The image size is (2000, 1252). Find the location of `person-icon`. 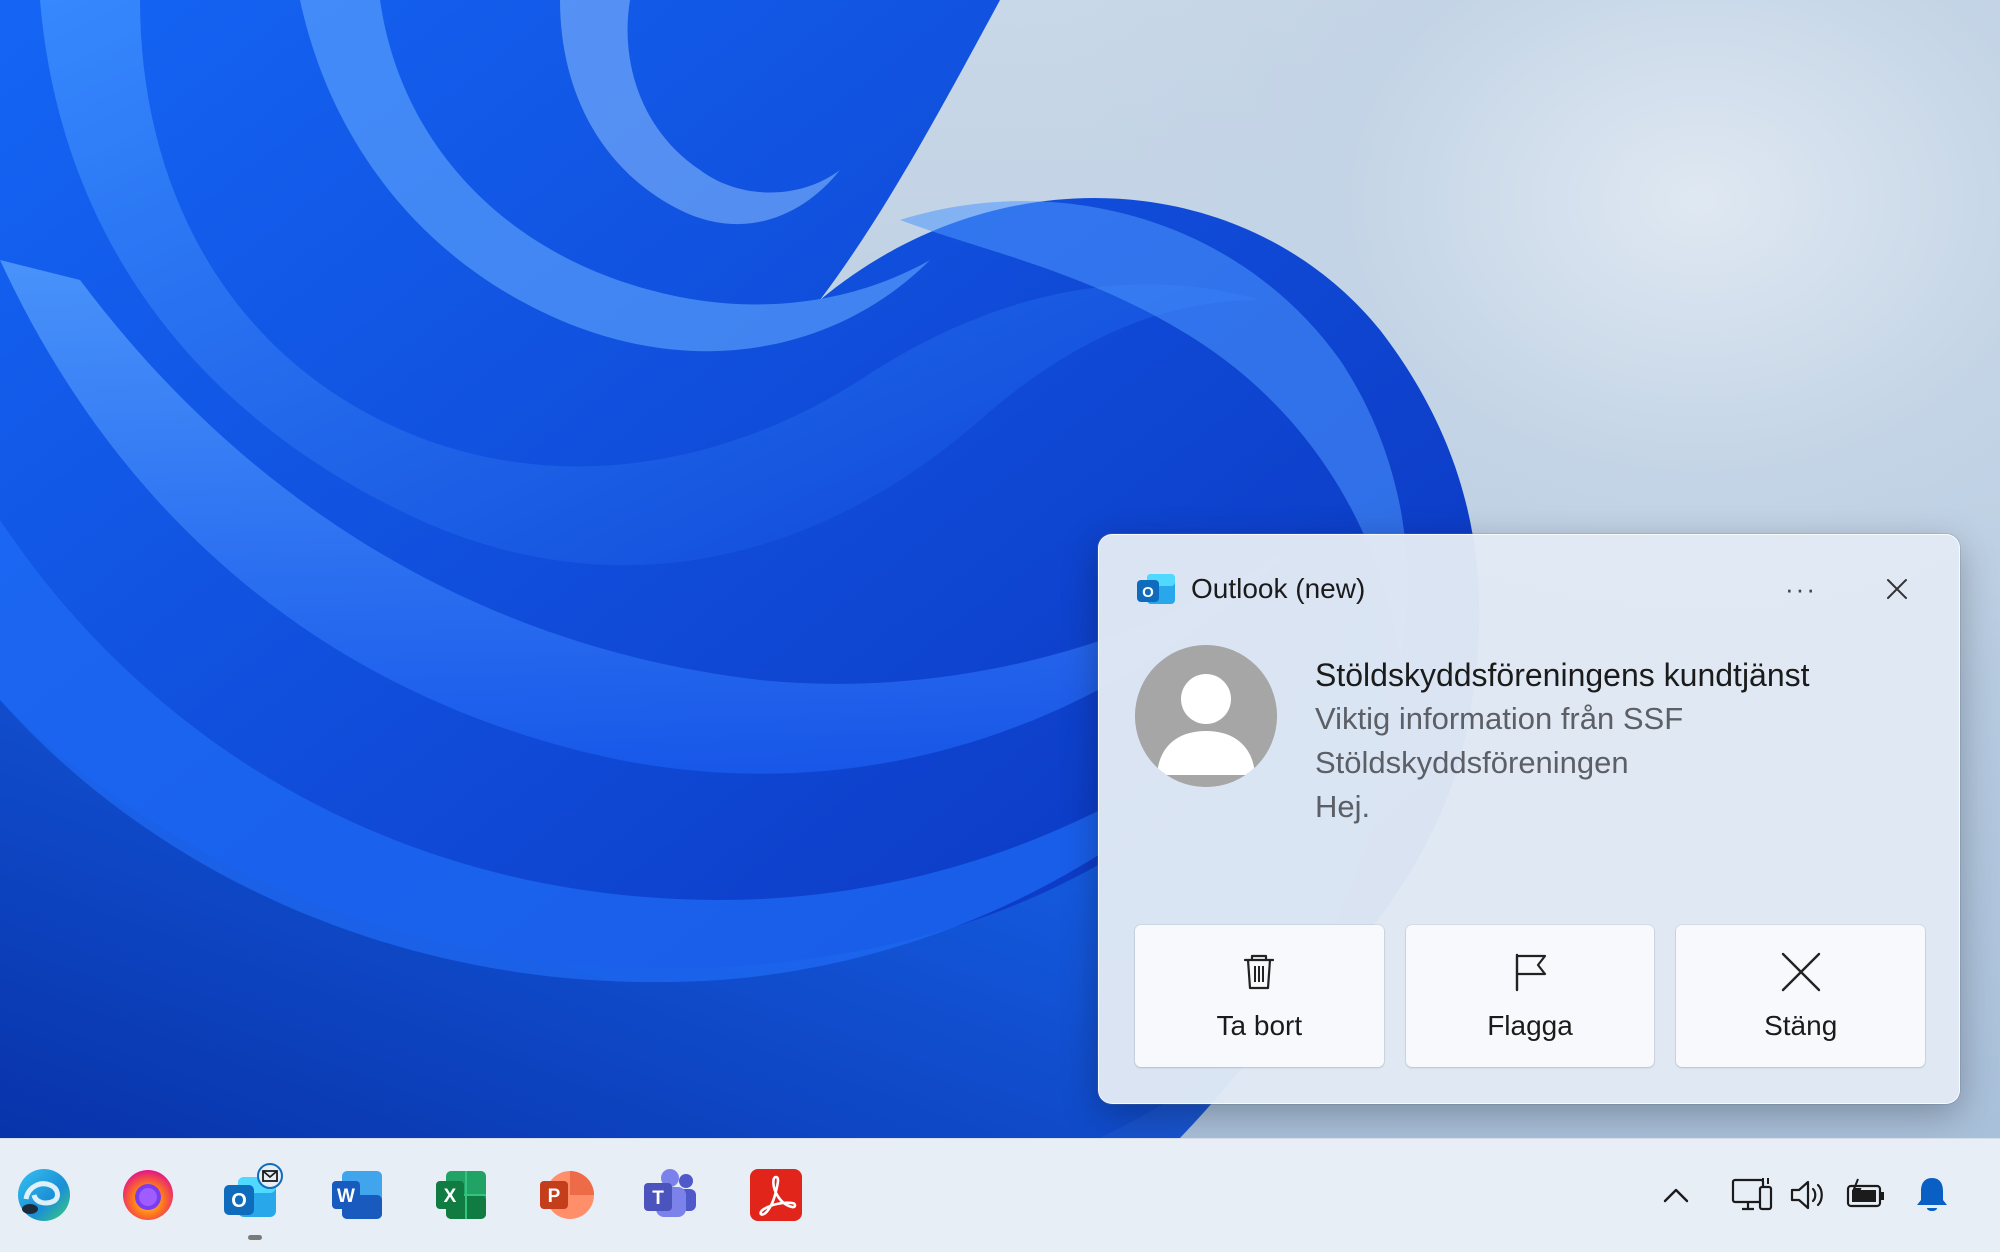

person-icon is located at coordinates (1206, 716).